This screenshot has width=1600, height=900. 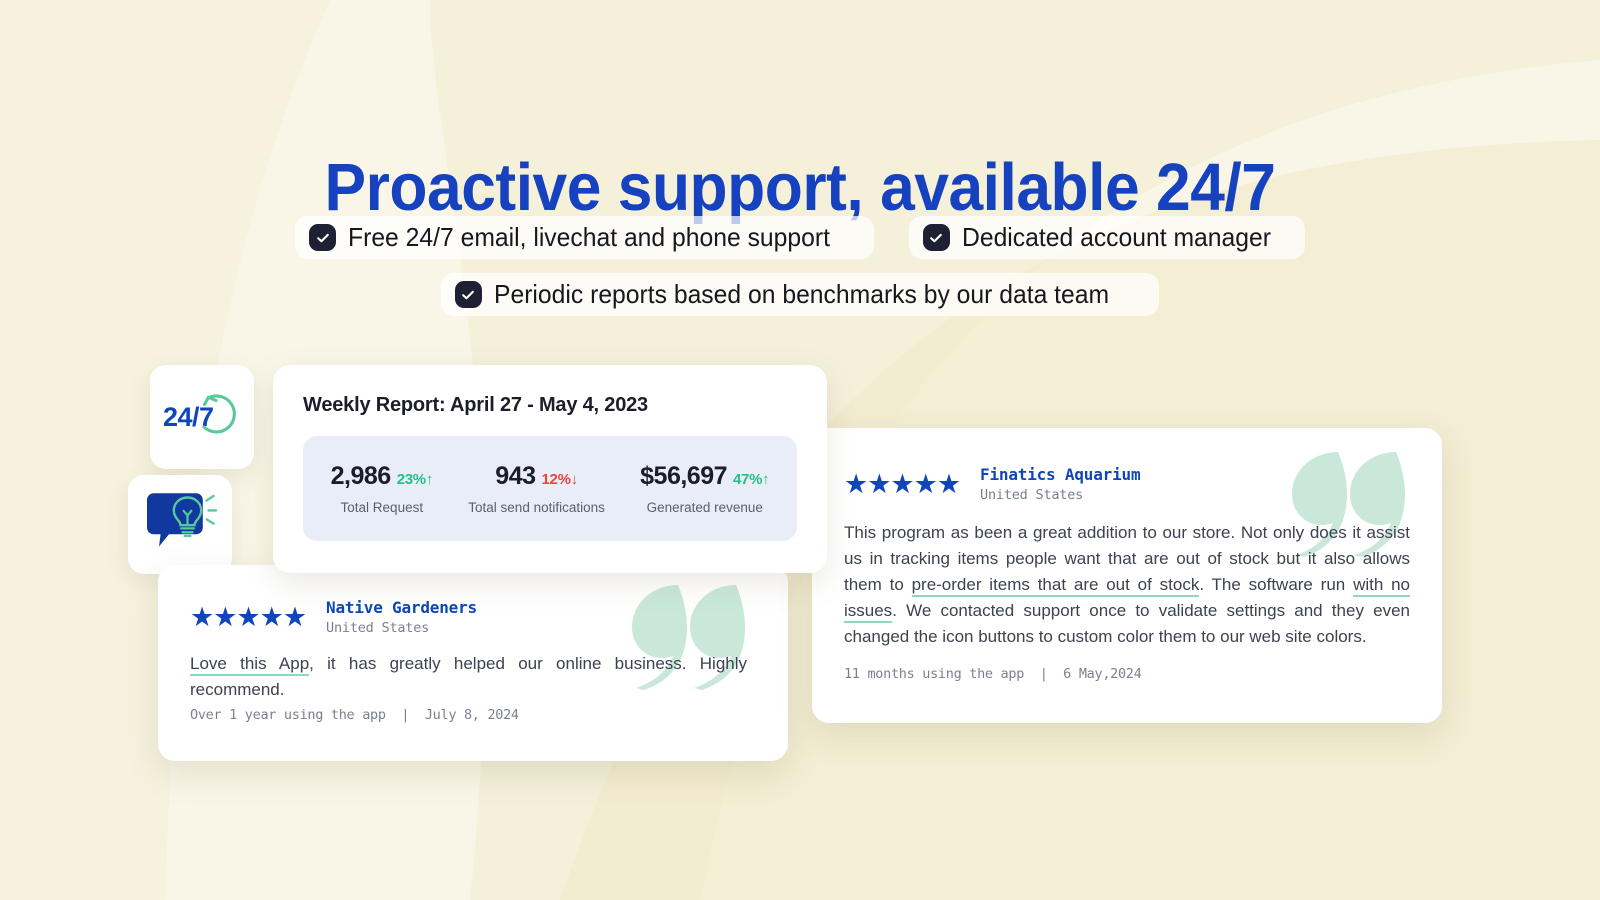 What do you see at coordinates (250, 665) in the screenshot?
I see `testimonial-highlight: Love this App` at bounding box center [250, 665].